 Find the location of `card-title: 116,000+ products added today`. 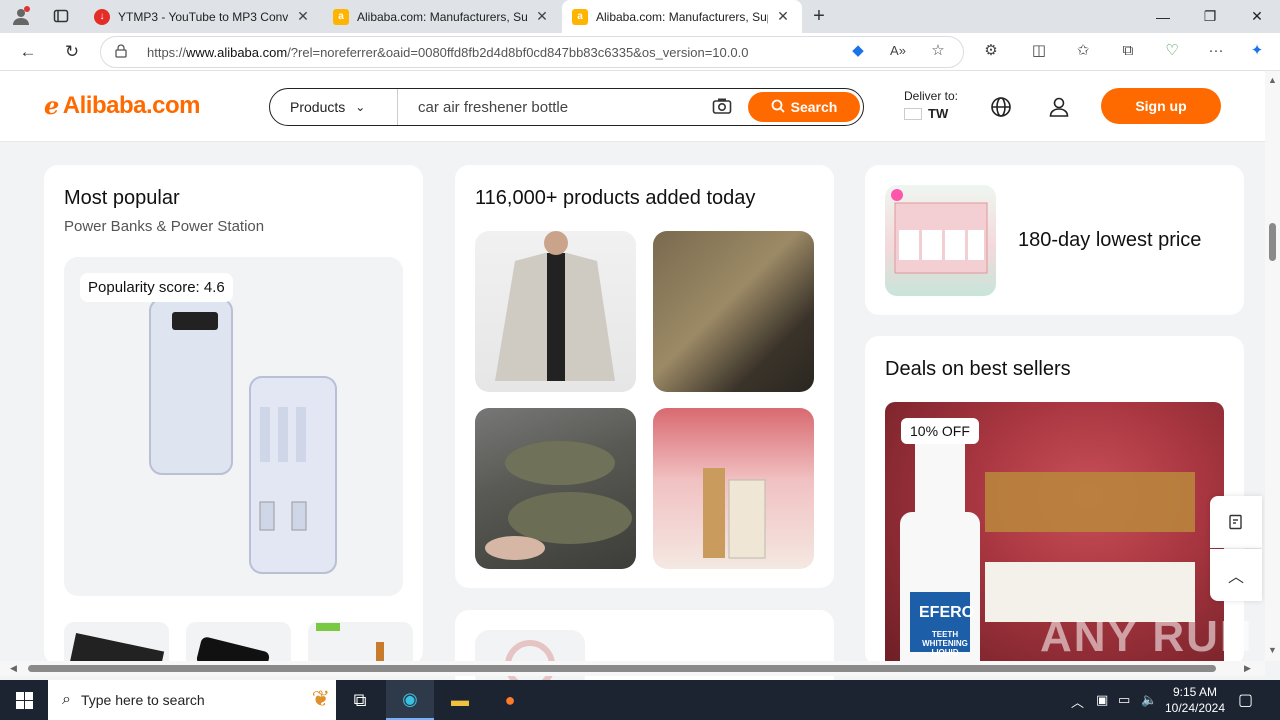

card-title: 116,000+ products added today is located at coordinates (615, 198).